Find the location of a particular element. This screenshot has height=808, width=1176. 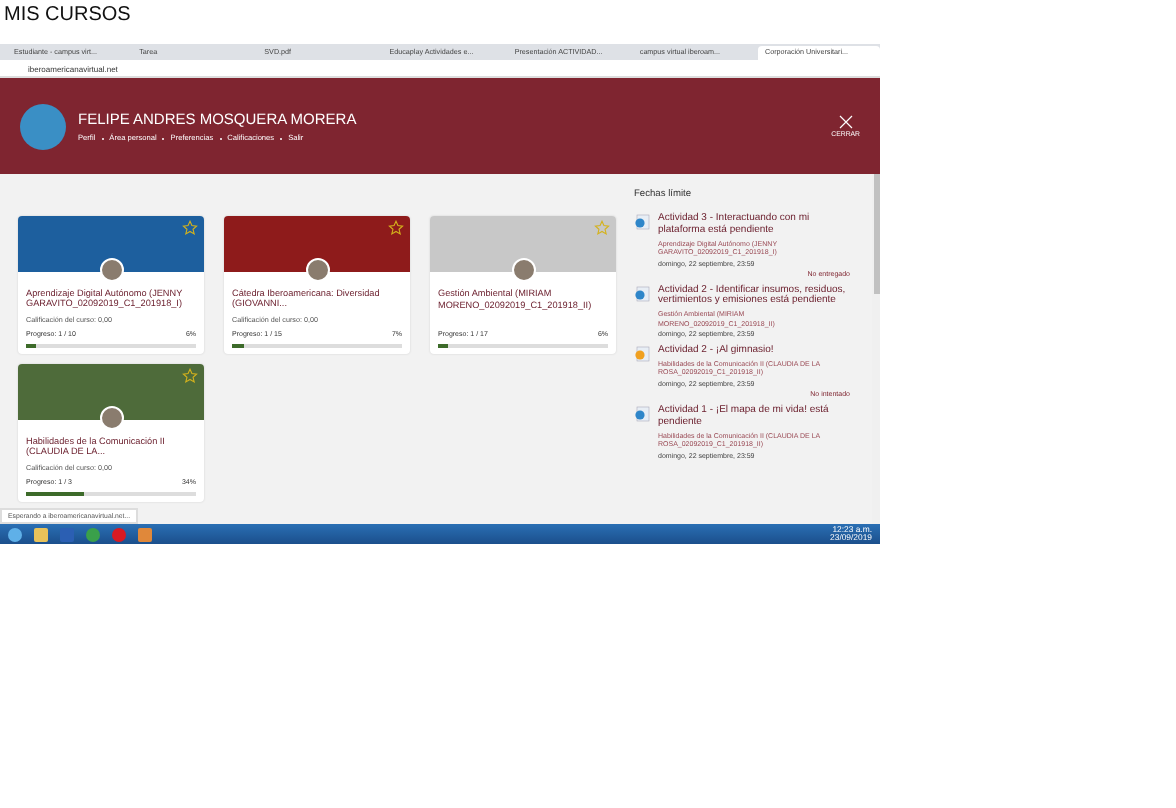

avatar is located at coordinates (43, 126).